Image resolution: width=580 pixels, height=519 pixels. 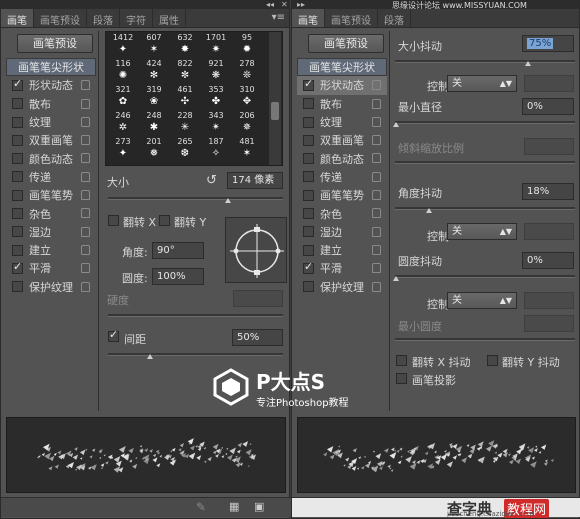 What do you see at coordinates (256, 250) in the screenshot?
I see `angle-roundness-widget` at bounding box center [256, 250].